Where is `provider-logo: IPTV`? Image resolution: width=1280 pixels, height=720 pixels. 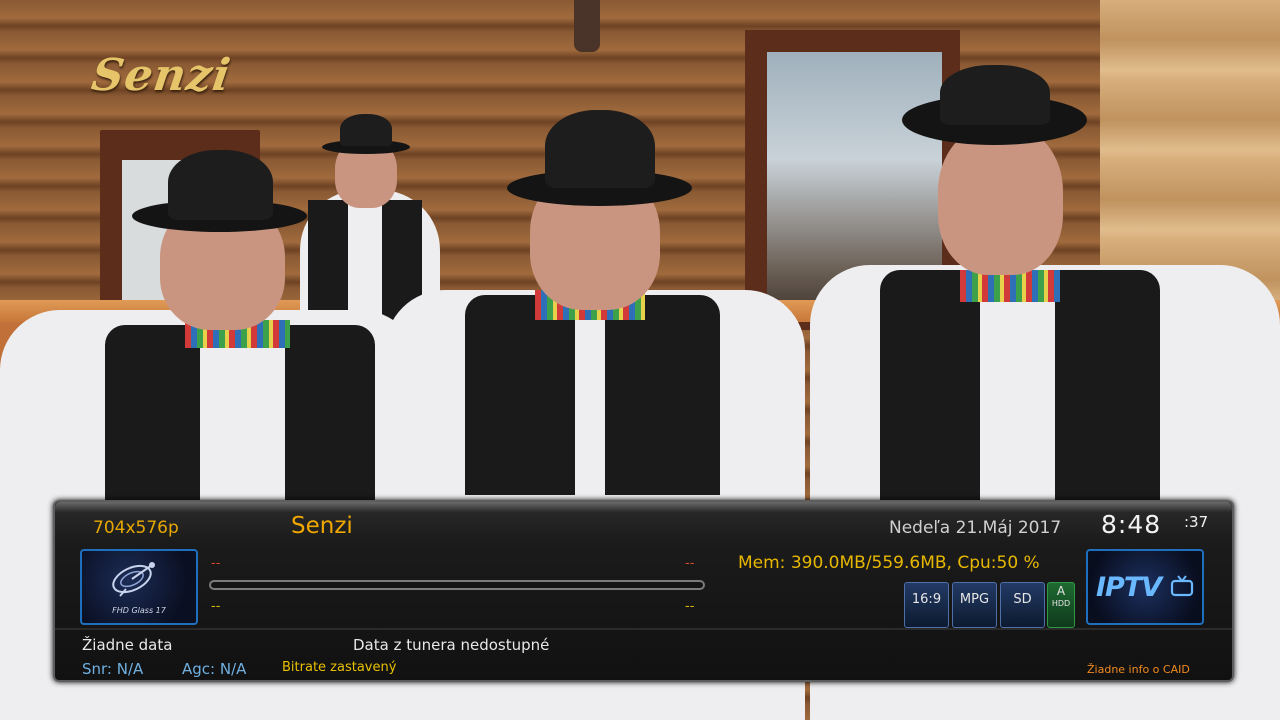
provider-logo: IPTV is located at coordinates (1145, 587).